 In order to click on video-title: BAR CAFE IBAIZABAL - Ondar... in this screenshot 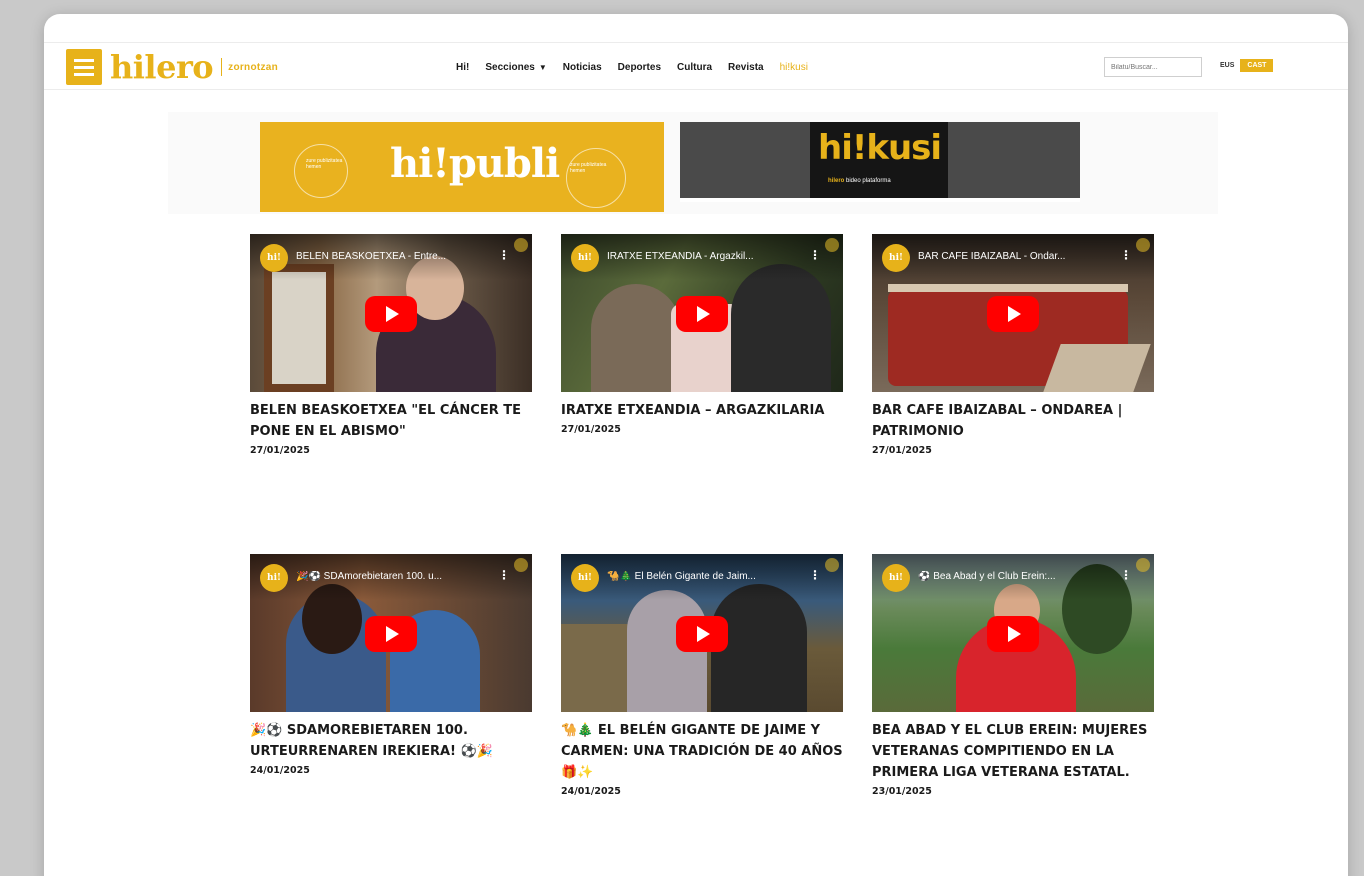, I will do `click(1013, 256)`.